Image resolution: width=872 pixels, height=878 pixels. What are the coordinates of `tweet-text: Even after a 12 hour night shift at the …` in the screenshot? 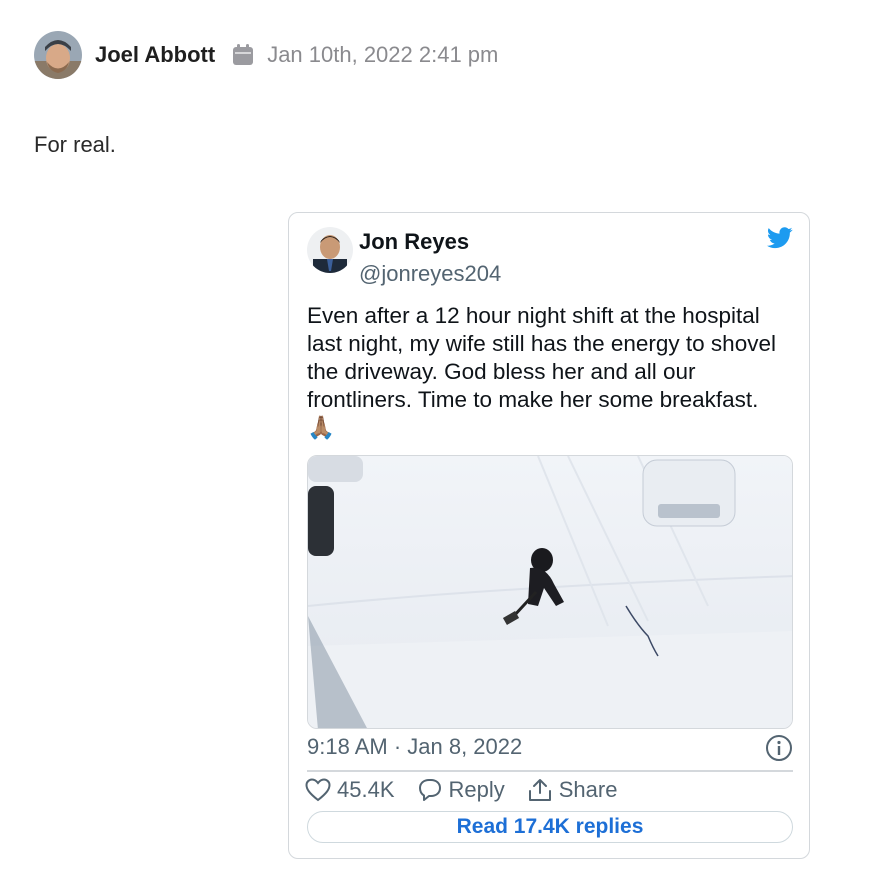 It's located at (541, 371).